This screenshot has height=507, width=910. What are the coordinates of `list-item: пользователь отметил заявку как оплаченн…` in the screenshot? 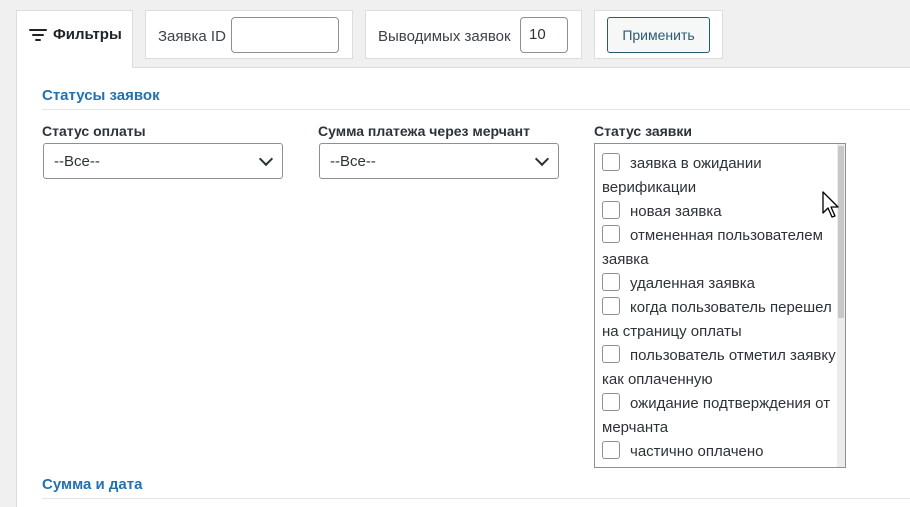 It's located at (719, 368).